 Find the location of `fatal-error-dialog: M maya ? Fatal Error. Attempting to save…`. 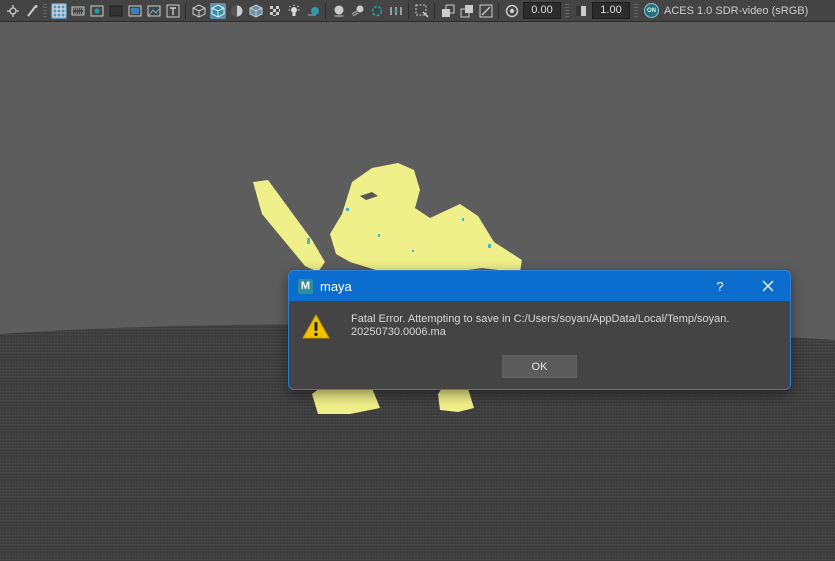

fatal-error-dialog: M maya ? Fatal Error. Attempting to save… is located at coordinates (539, 330).